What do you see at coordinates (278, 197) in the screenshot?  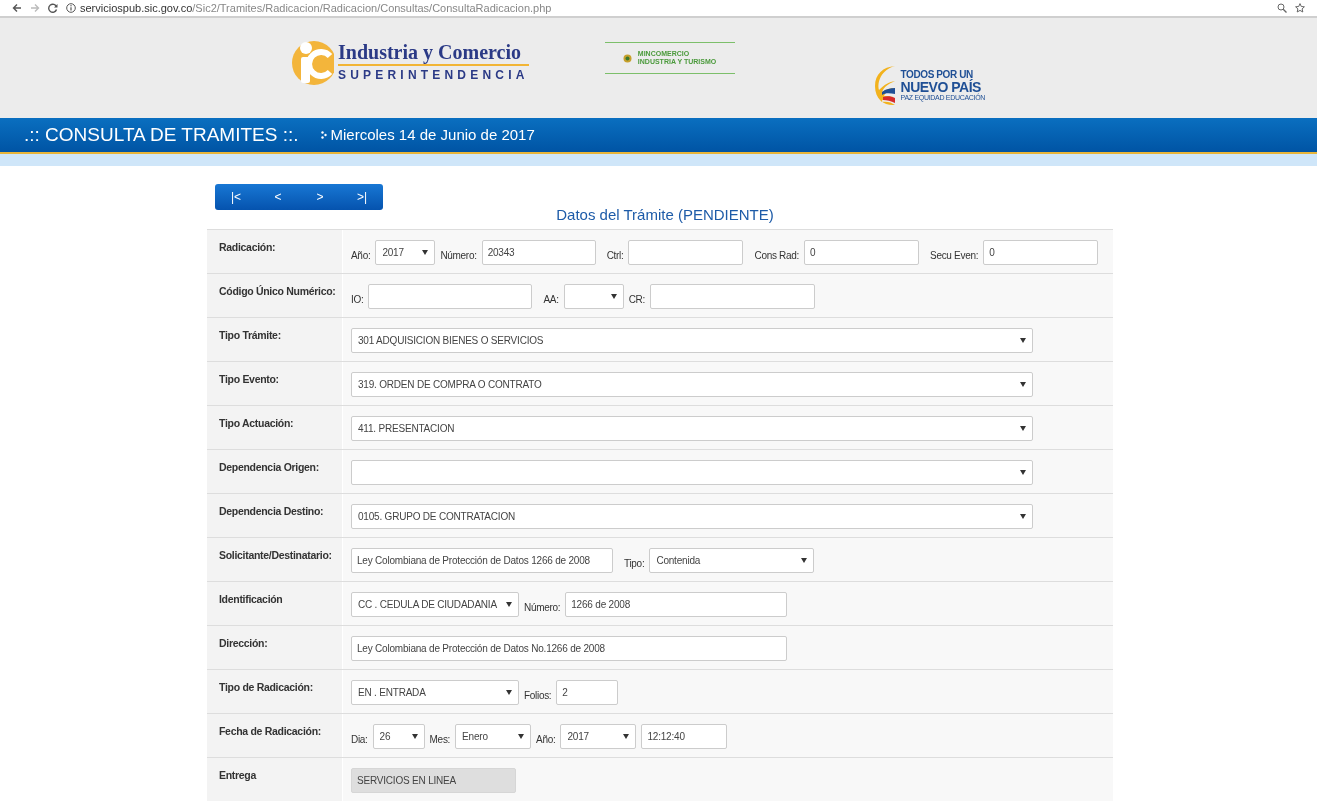 I see `pager-button: <` at bounding box center [278, 197].